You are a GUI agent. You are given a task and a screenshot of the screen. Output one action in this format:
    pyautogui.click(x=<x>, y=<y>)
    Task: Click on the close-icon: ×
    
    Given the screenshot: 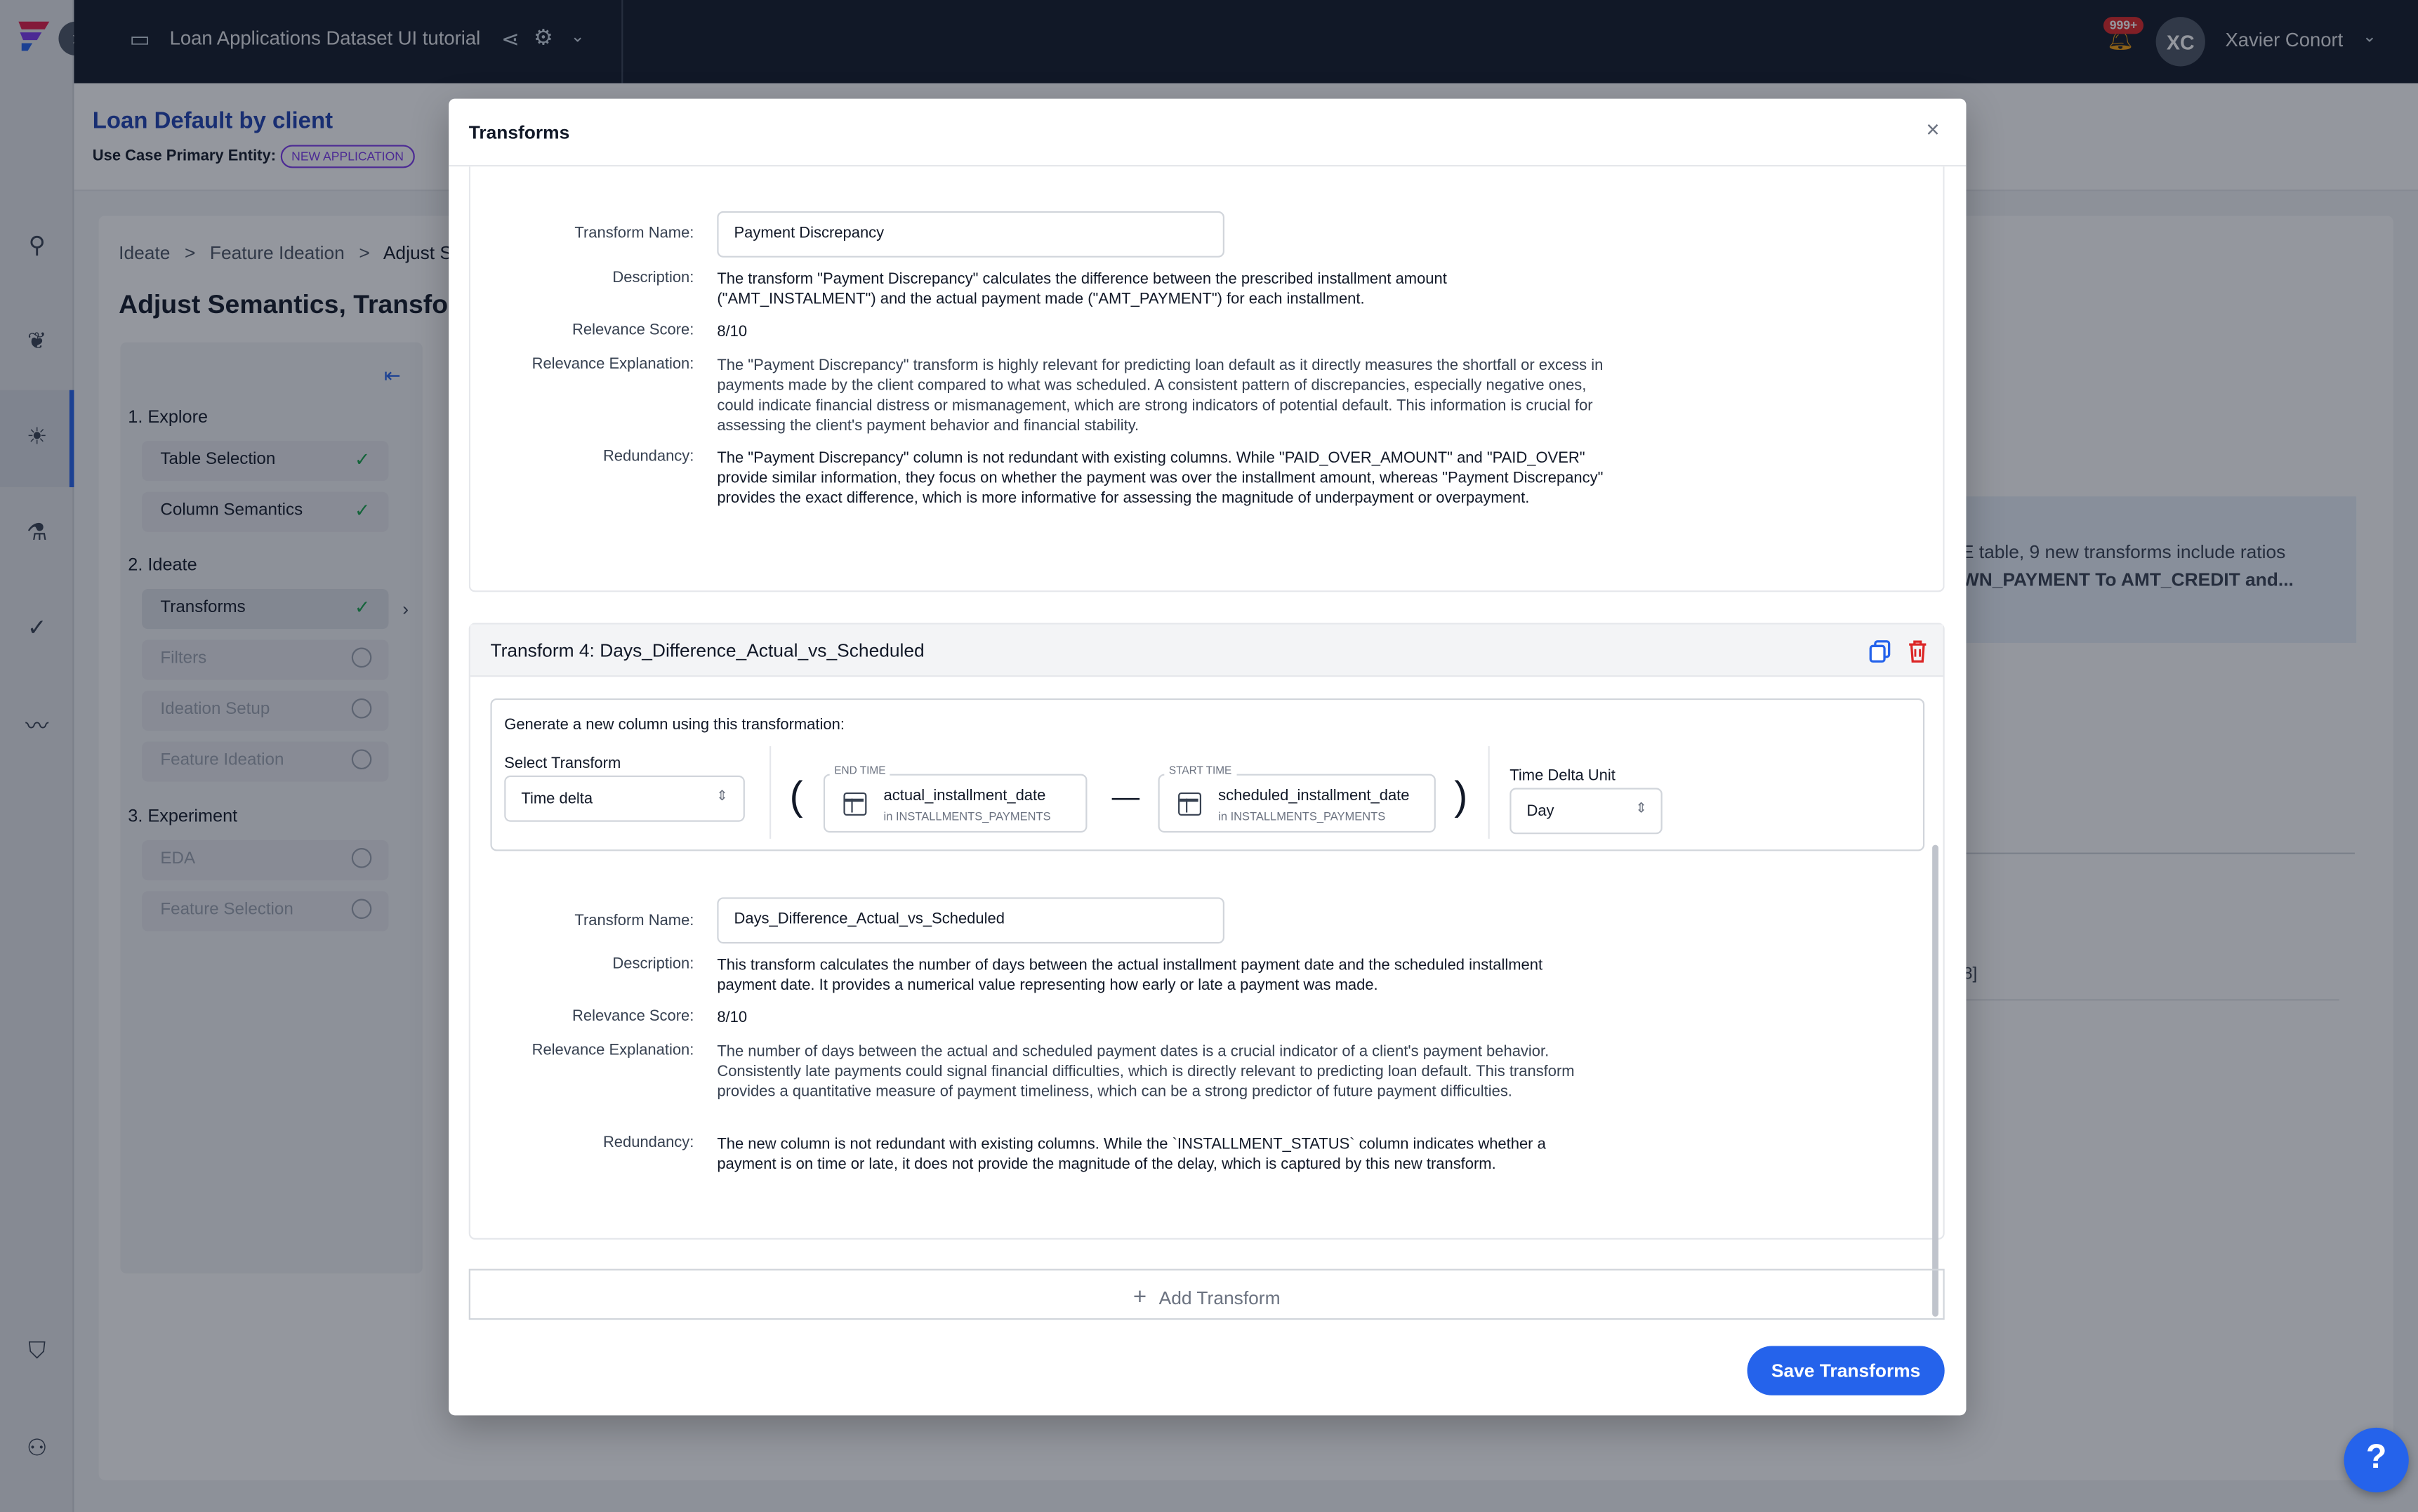 What is the action you would take?
    pyautogui.click(x=1932, y=130)
    